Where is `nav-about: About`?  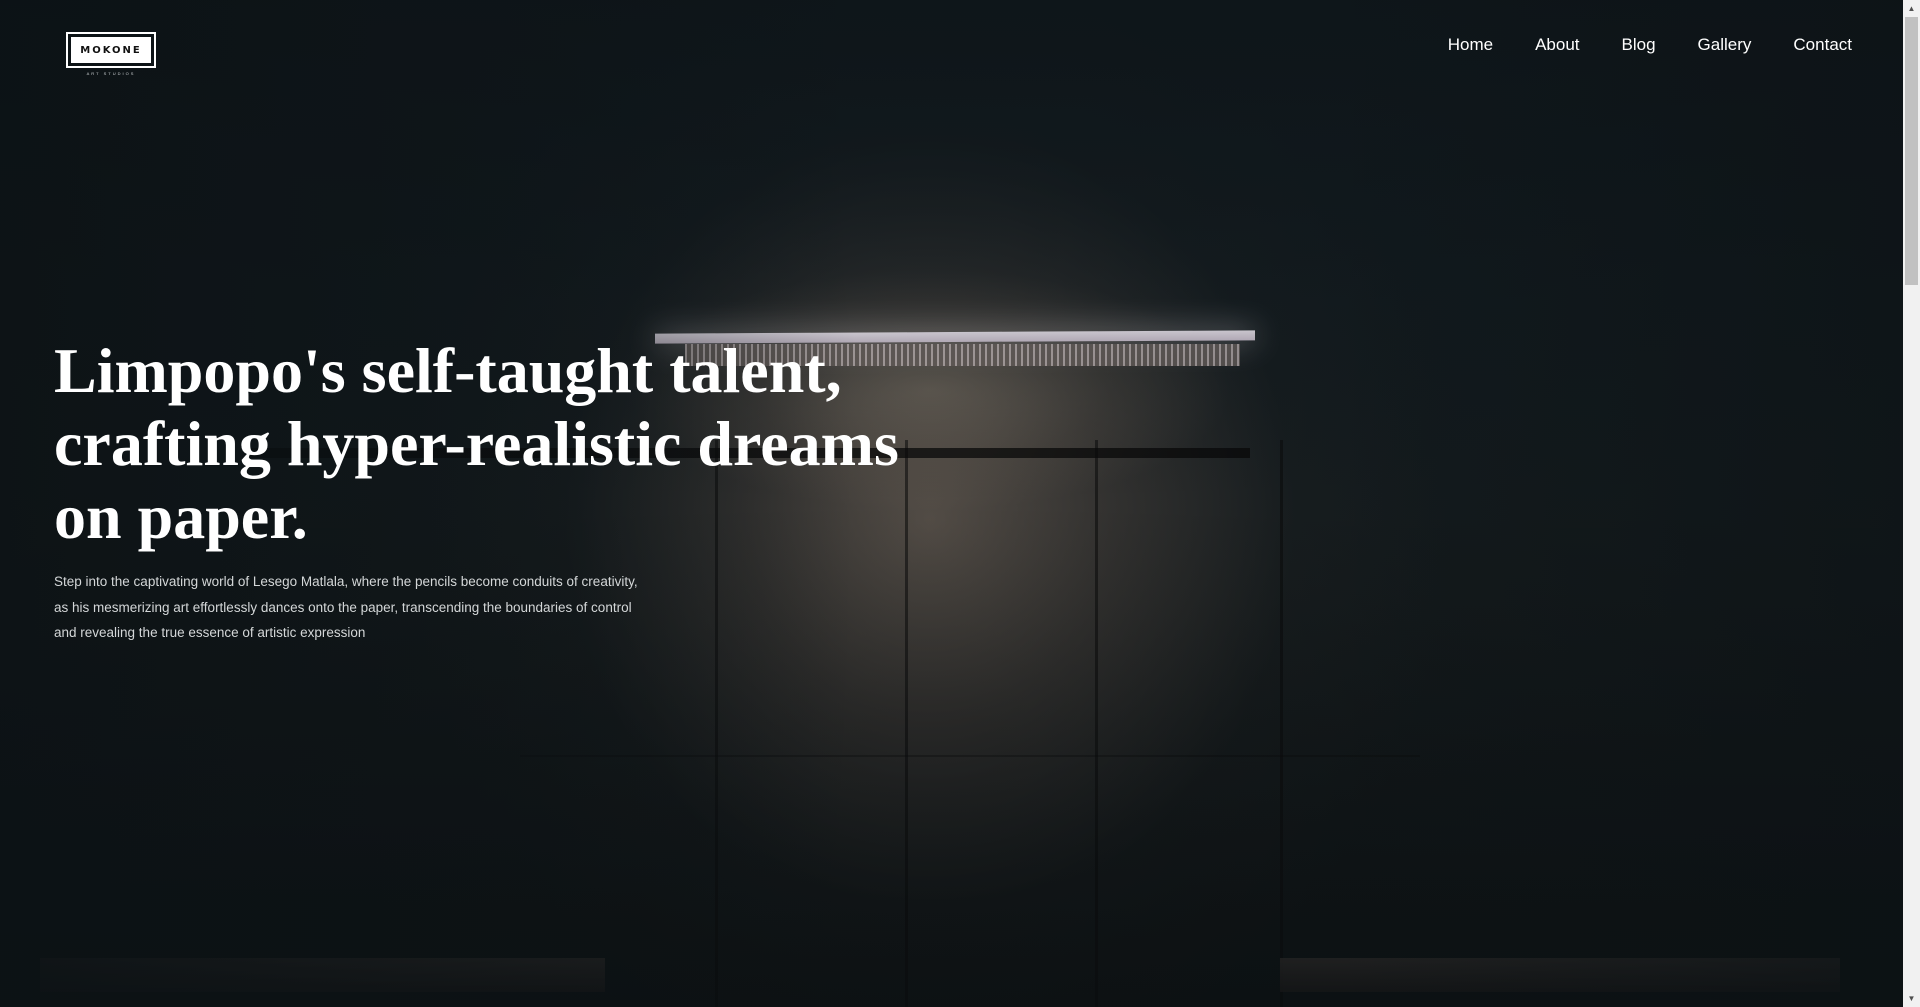 nav-about: About is located at coordinates (1557, 45).